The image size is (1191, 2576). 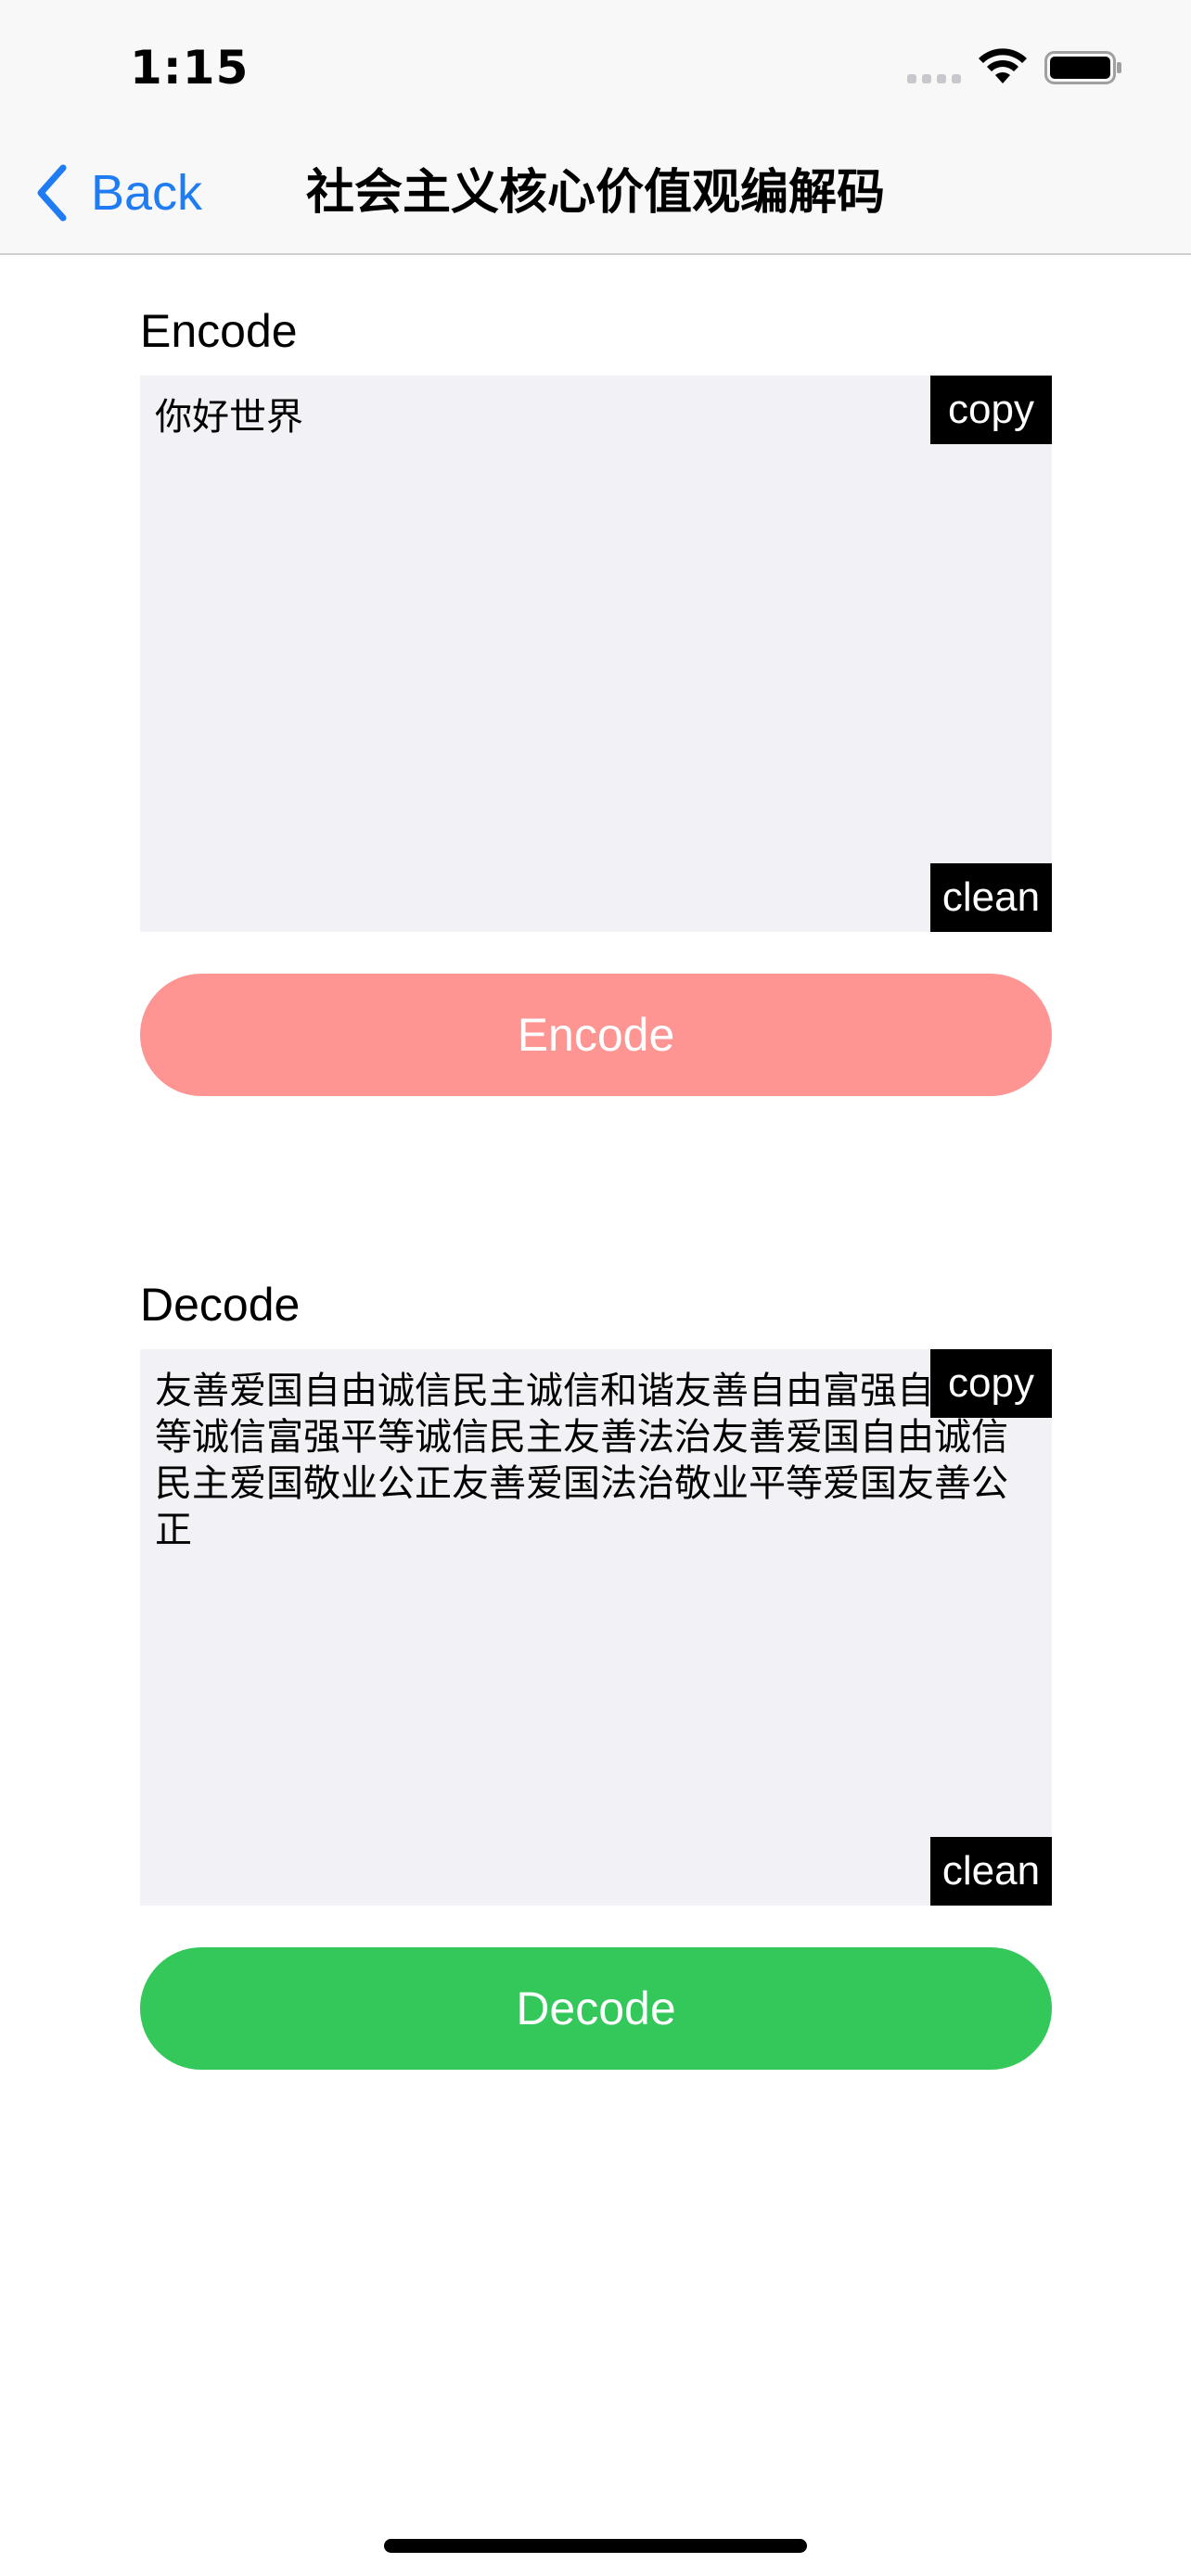 What do you see at coordinates (991, 410) in the screenshot?
I see `encode-copy-button: copy` at bounding box center [991, 410].